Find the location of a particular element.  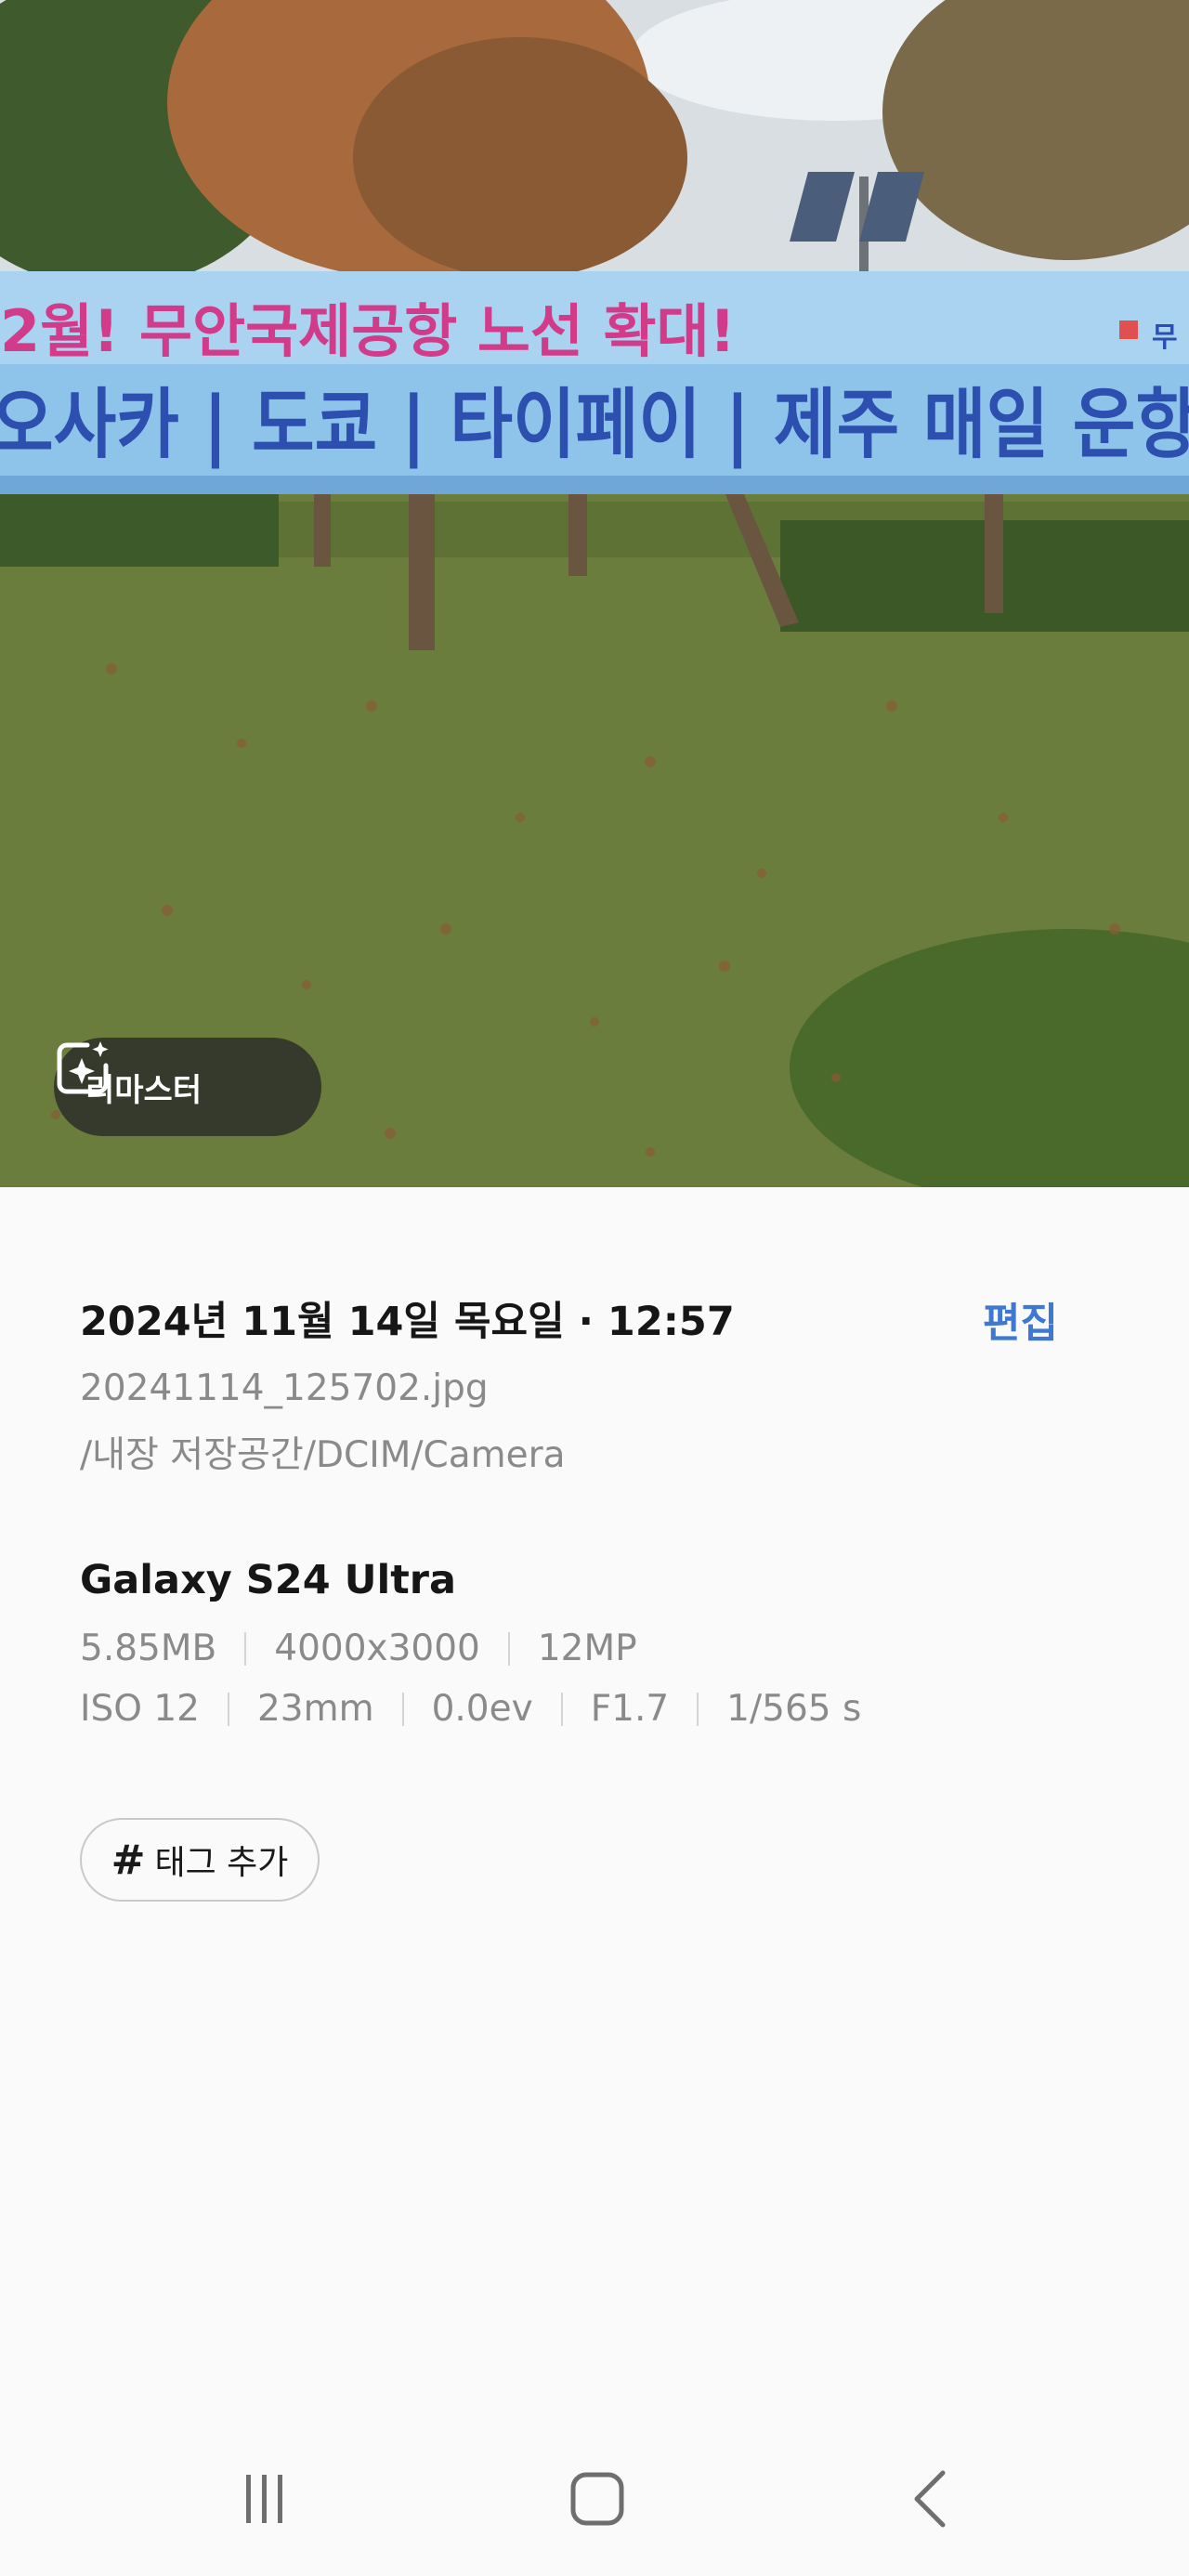

home-button is located at coordinates (597, 2499).